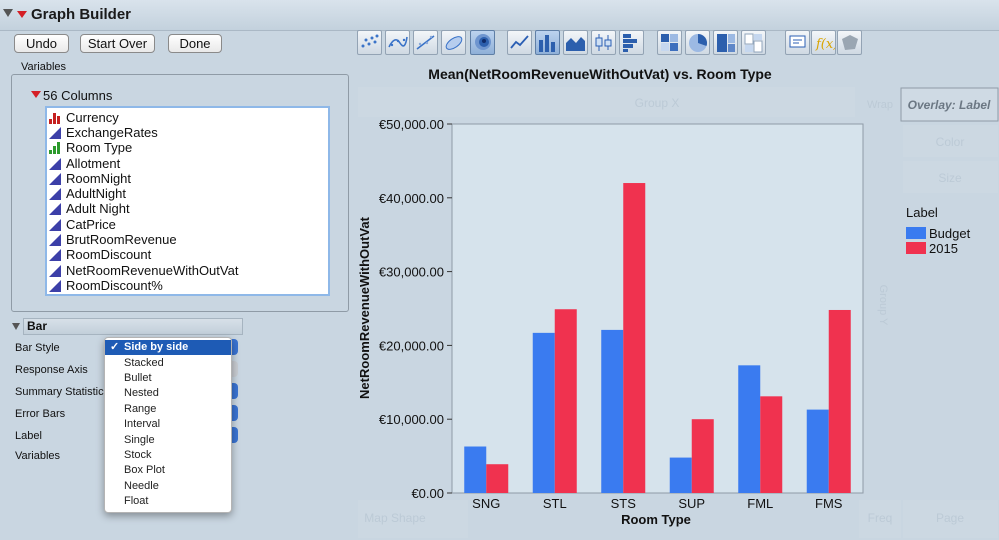 The width and height of the screenshot is (999, 540). Describe the element at coordinates (117, 43) in the screenshot. I see `start-over-button: Start Over` at that location.